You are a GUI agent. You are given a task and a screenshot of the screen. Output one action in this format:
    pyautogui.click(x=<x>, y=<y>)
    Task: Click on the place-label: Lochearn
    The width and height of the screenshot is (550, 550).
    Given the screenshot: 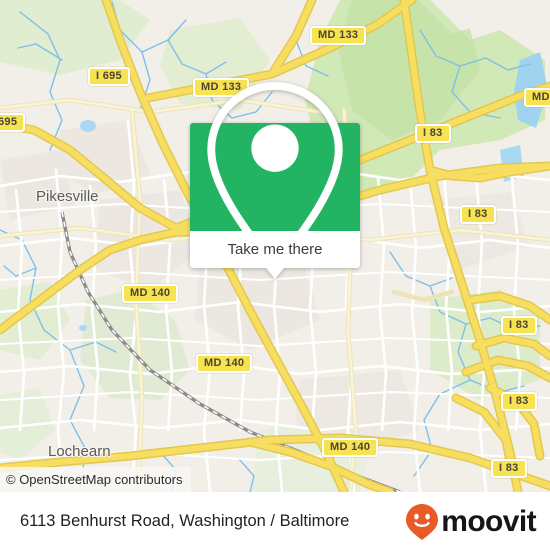 What is the action you would take?
    pyautogui.click(x=79, y=451)
    